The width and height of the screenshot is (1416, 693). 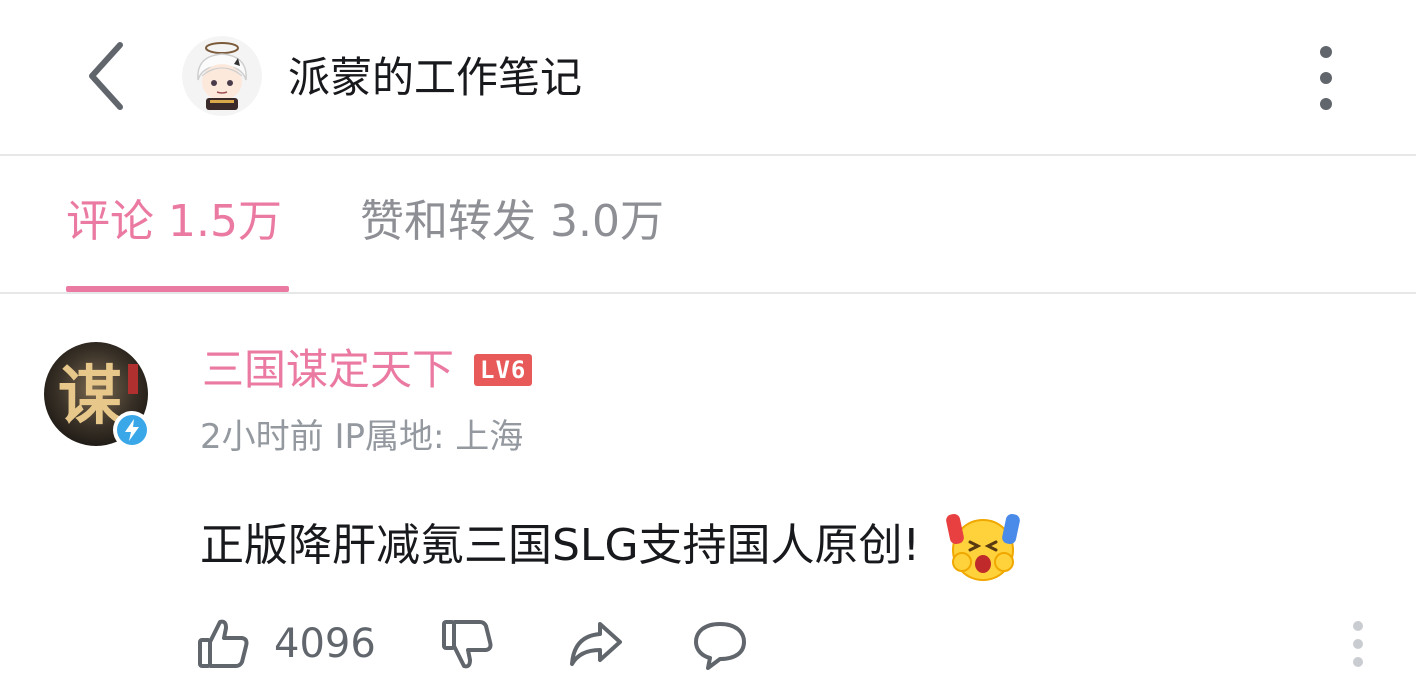 I want to click on cheering-face-emoji, so click(x=983, y=547).